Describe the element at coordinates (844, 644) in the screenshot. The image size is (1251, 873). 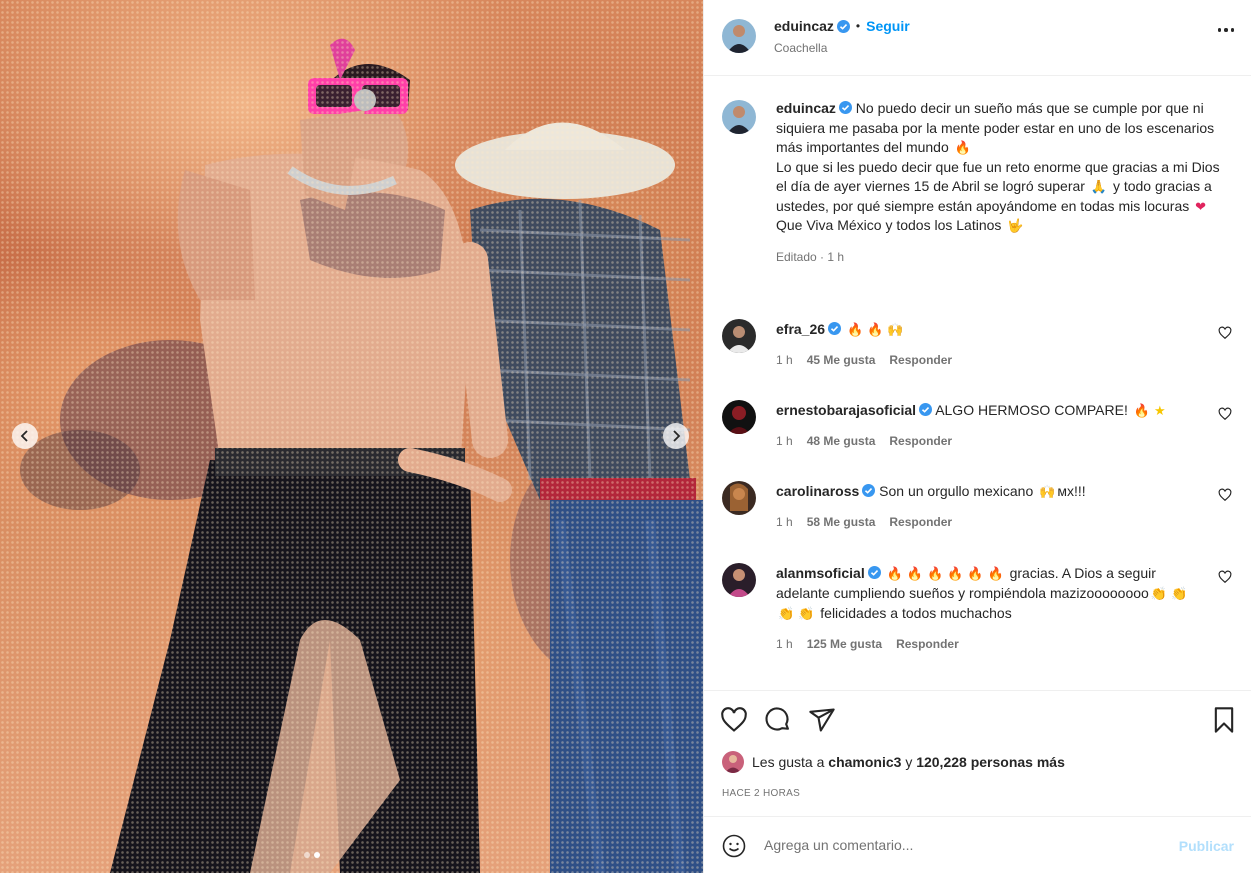
I see `comment-likes: 125 Me gusta` at that location.